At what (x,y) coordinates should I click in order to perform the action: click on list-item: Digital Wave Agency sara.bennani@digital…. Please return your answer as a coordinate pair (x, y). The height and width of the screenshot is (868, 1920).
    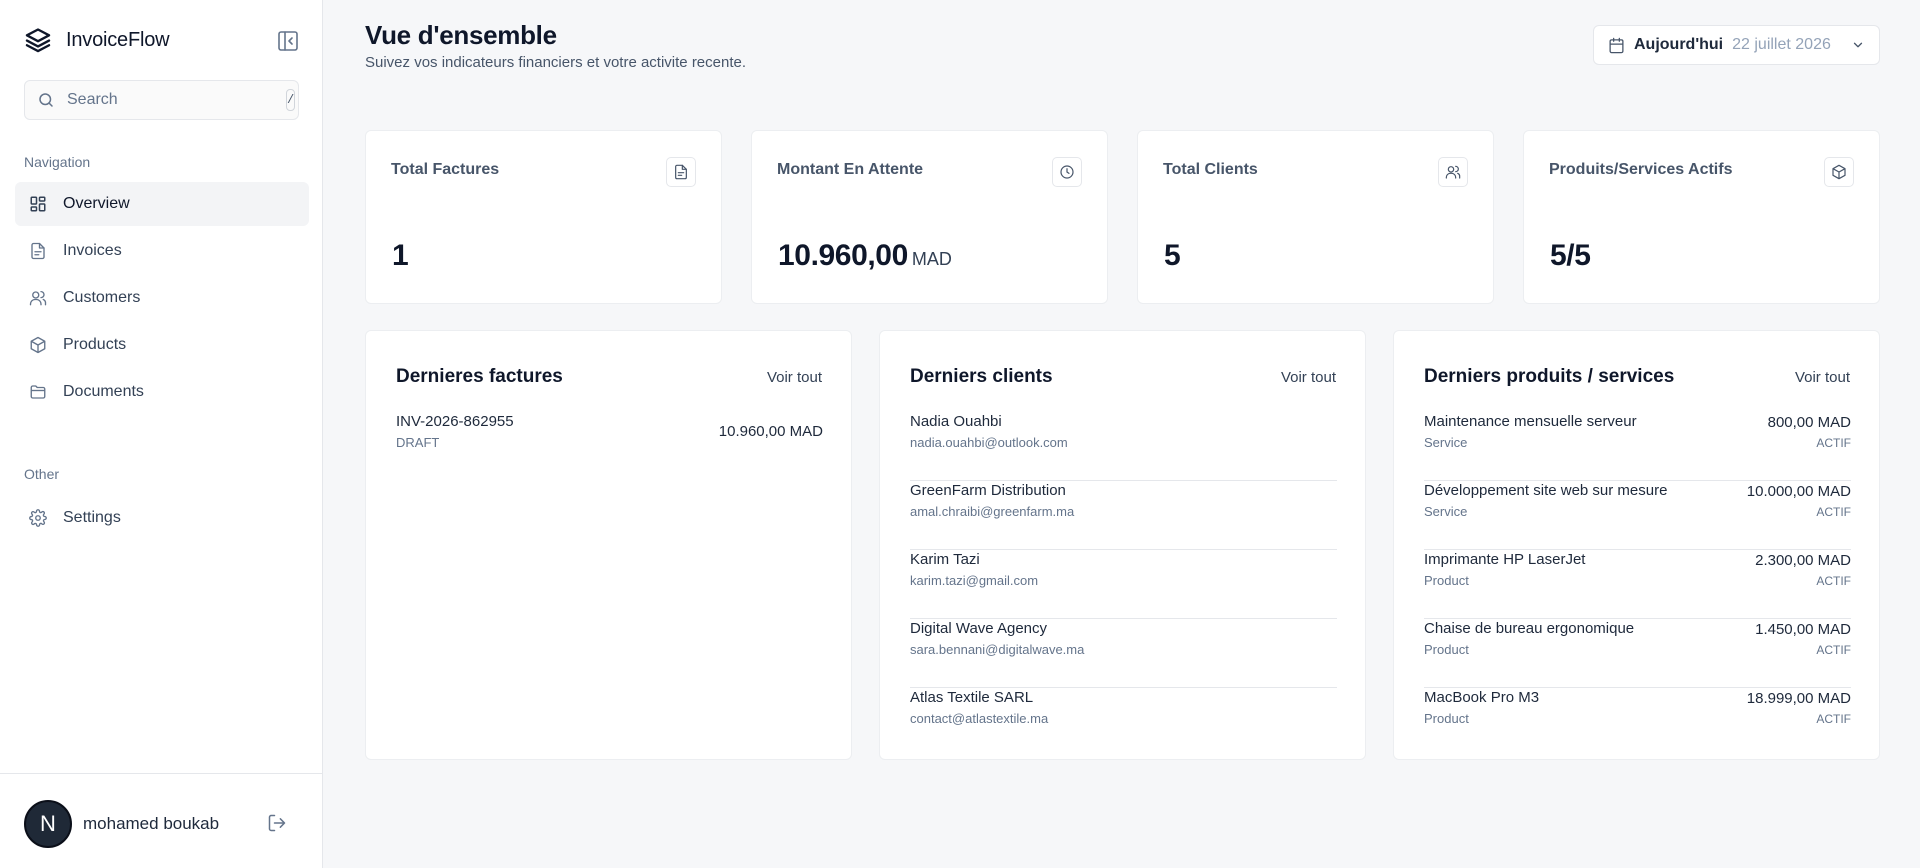
    Looking at the image, I should click on (1123, 653).